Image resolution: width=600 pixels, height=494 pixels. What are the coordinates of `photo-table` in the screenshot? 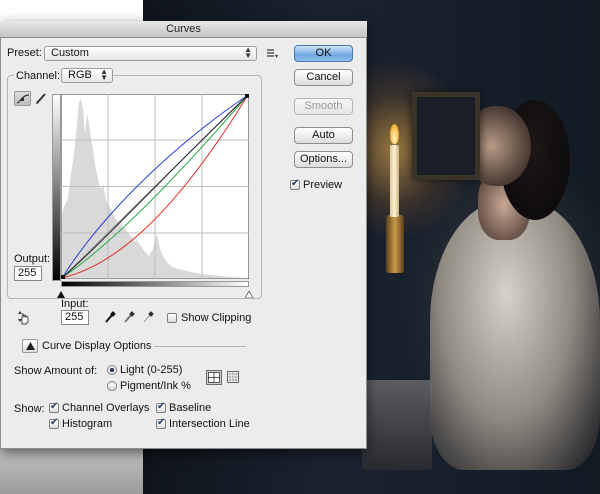 It's located at (397, 425).